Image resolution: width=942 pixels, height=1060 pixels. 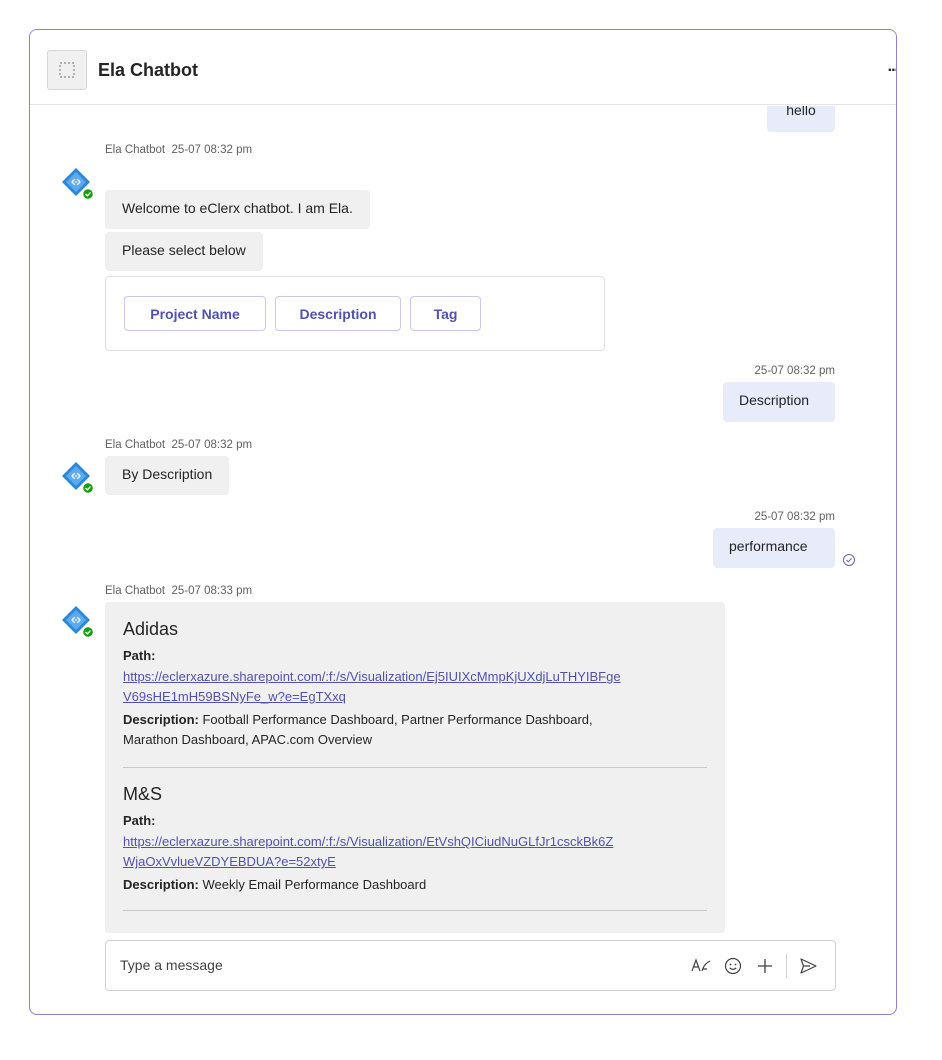 I want to click on composer-toolbar, so click(x=751, y=966).